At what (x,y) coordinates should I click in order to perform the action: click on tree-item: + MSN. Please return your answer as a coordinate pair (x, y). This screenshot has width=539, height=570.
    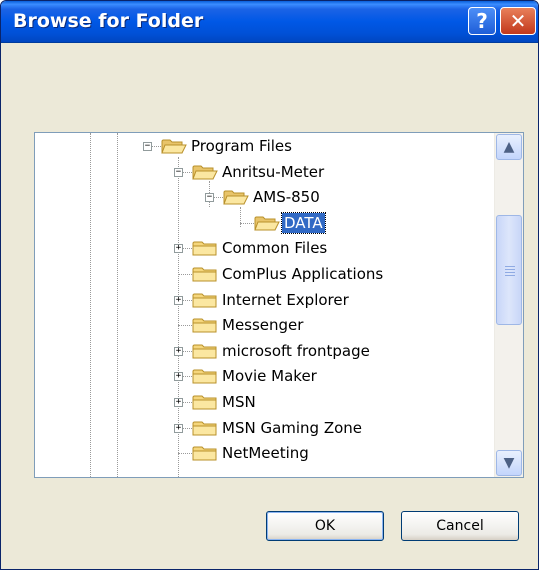
    Looking at the image, I should click on (265, 402).